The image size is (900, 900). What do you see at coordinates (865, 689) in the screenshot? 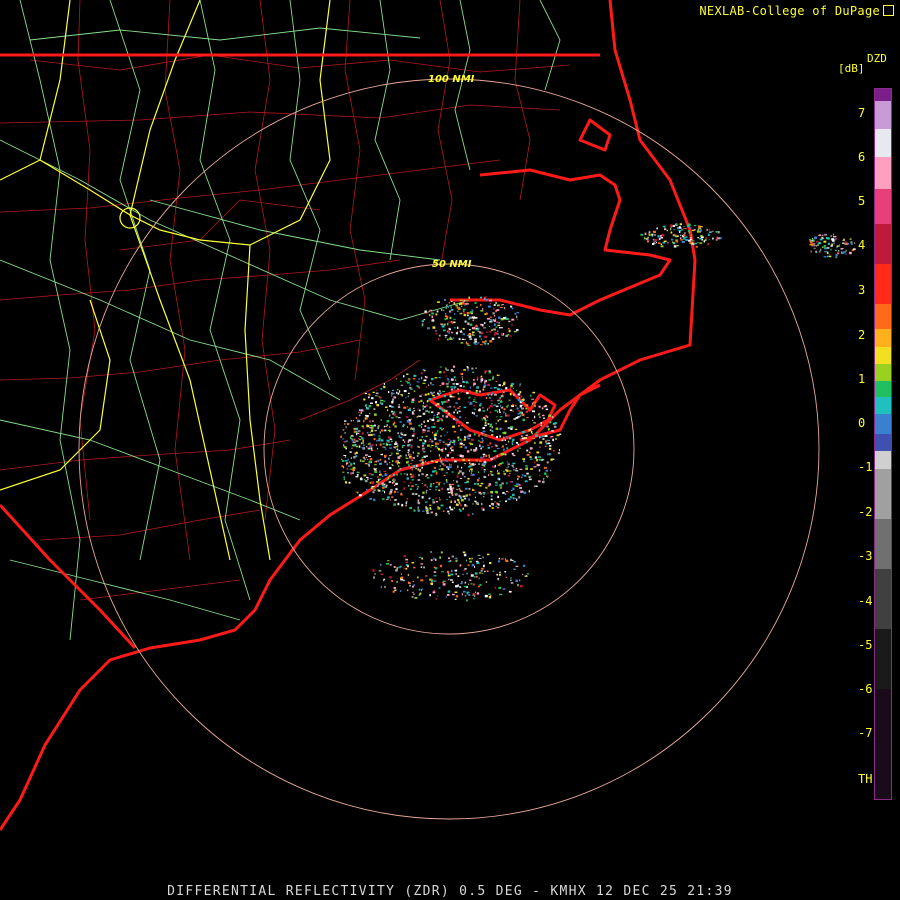
I see `color-scale-tick: -6` at bounding box center [865, 689].